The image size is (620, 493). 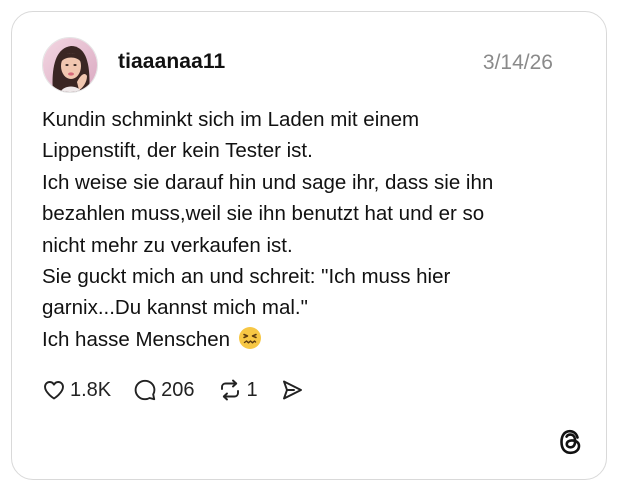 I want to click on post-text-line: garnix...Du kannst mich mal.", so click(x=175, y=308).